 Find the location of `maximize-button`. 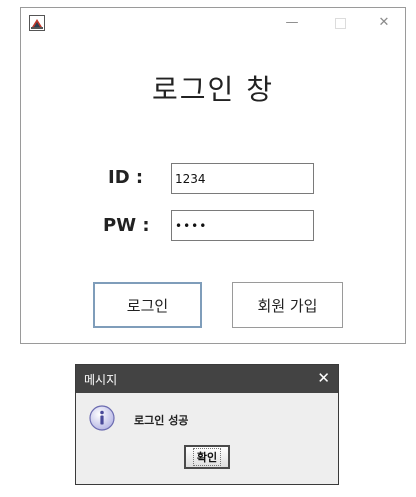

maximize-button is located at coordinates (340, 23).